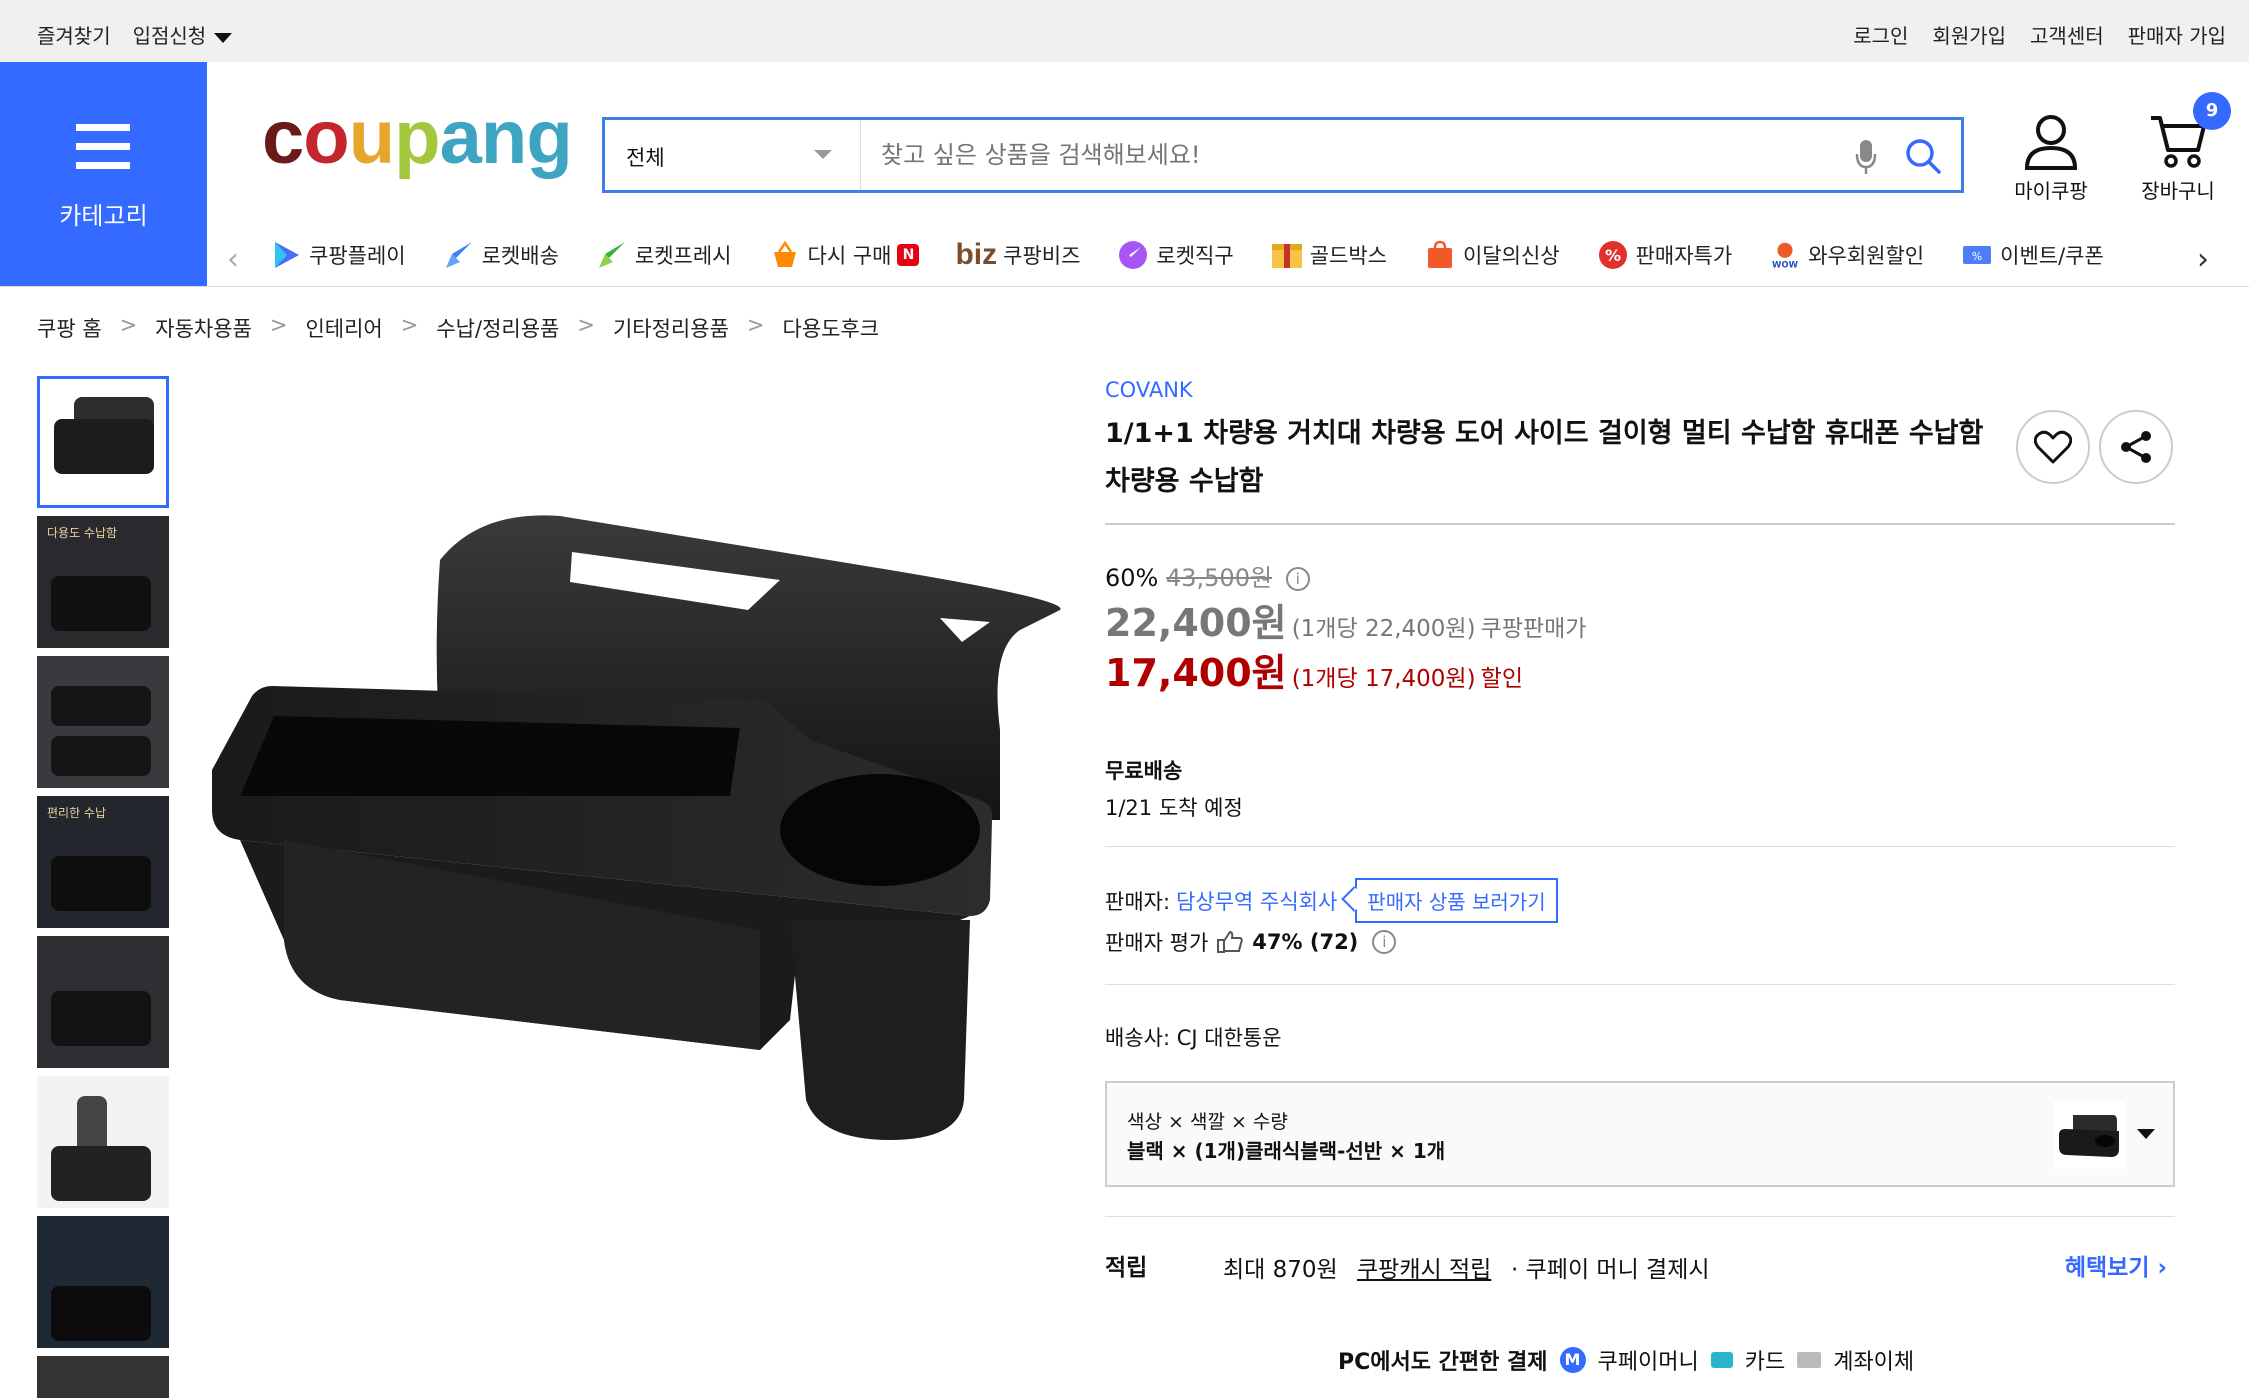  What do you see at coordinates (1144, 771) in the screenshot?
I see `shipping-type: 무료배송` at bounding box center [1144, 771].